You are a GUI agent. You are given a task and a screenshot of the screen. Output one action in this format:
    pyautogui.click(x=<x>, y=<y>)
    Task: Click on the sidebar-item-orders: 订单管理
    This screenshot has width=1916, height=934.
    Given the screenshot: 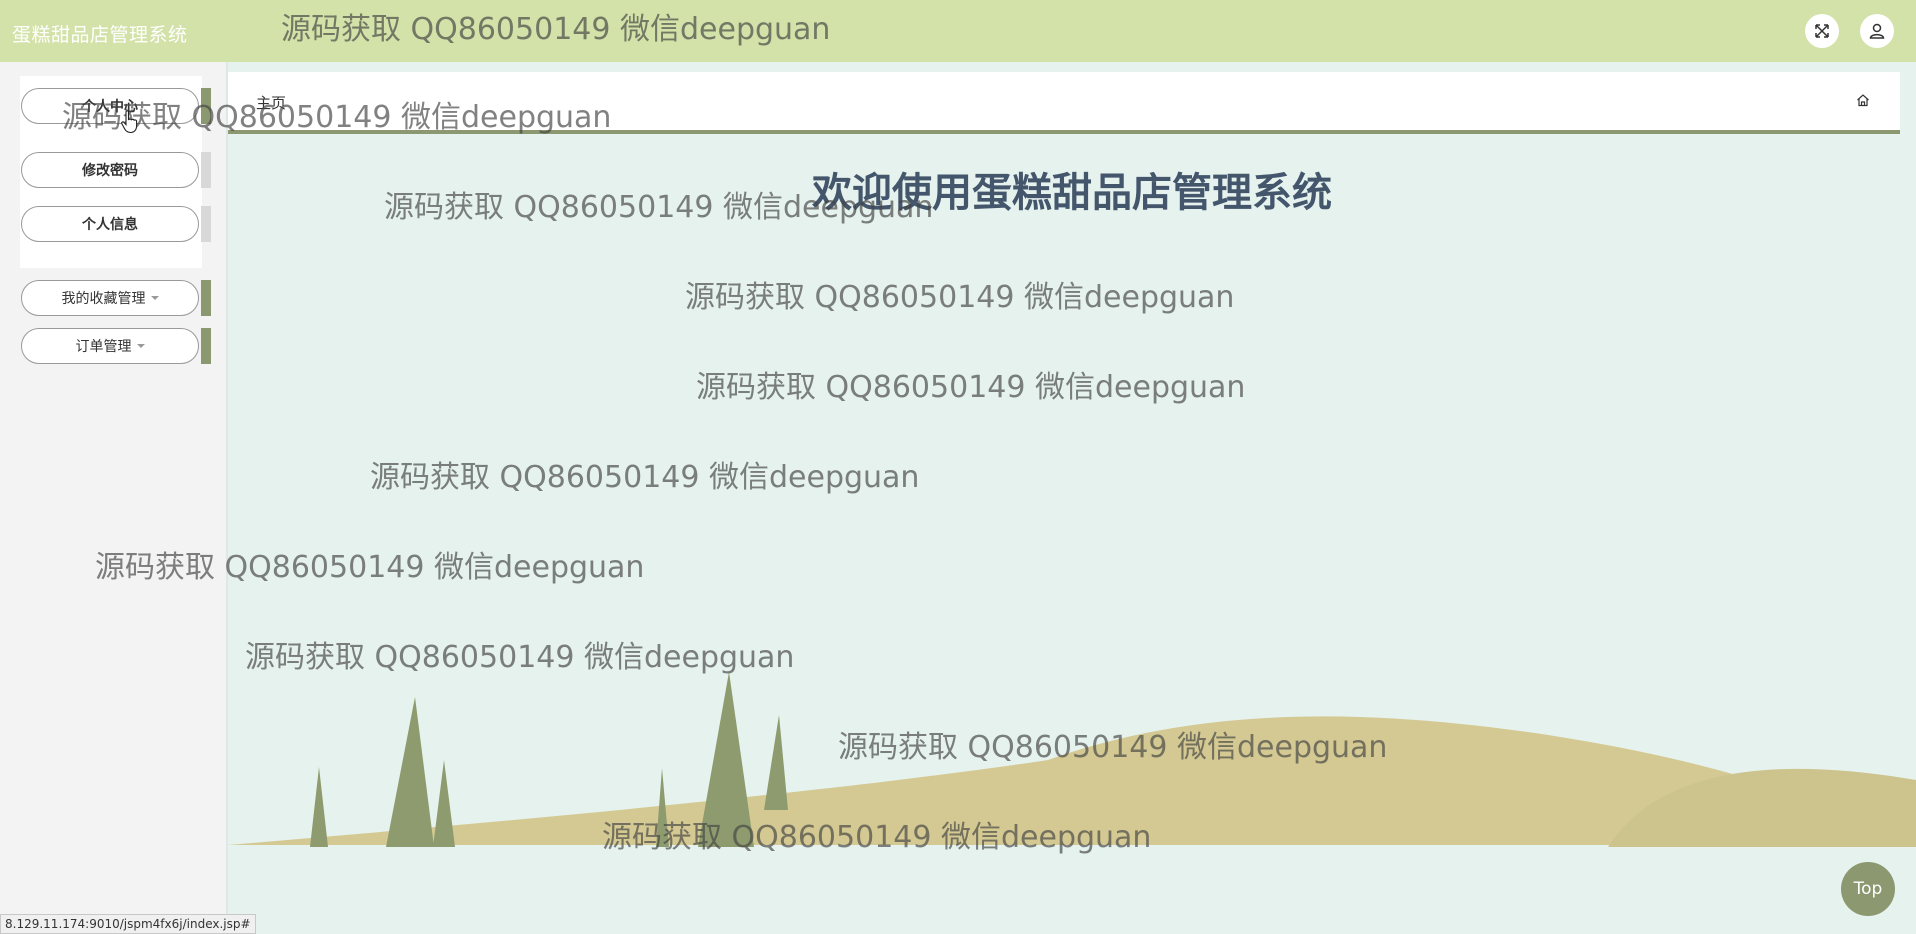 What is the action you would take?
    pyautogui.click(x=110, y=346)
    